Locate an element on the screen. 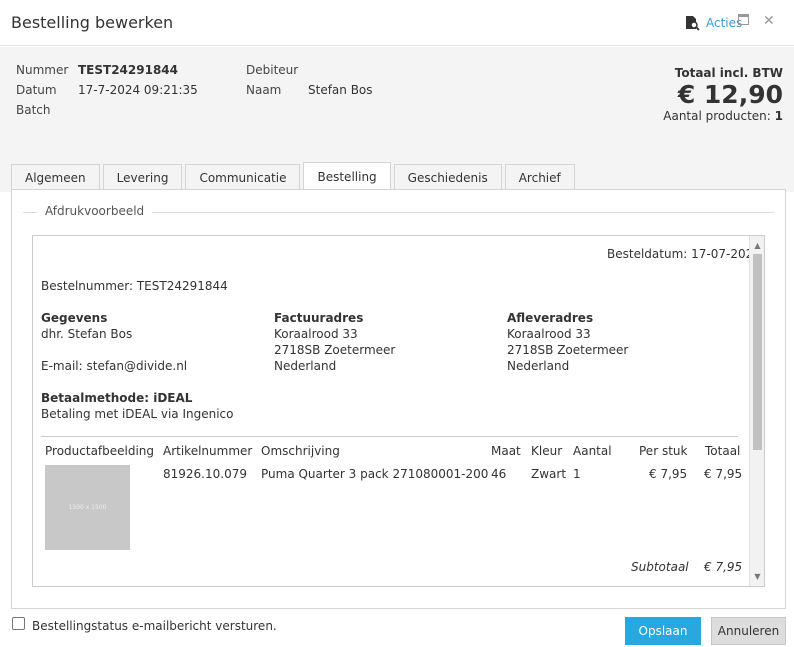  table-divider is located at coordinates (389, 436).